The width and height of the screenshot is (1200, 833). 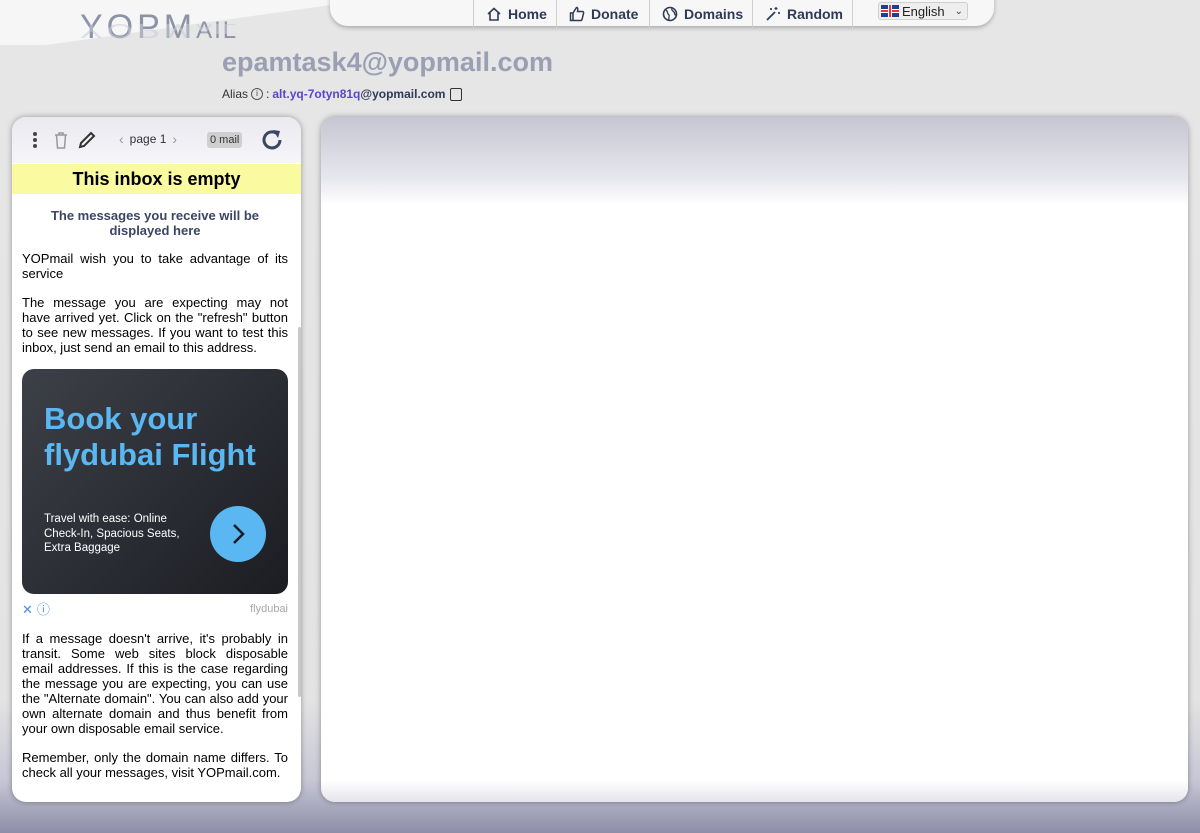 I want to click on ad-info-icon: ⓘ, so click(x=43, y=609).